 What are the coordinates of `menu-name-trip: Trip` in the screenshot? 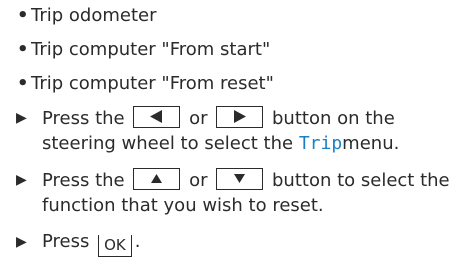 It's located at (320, 143).